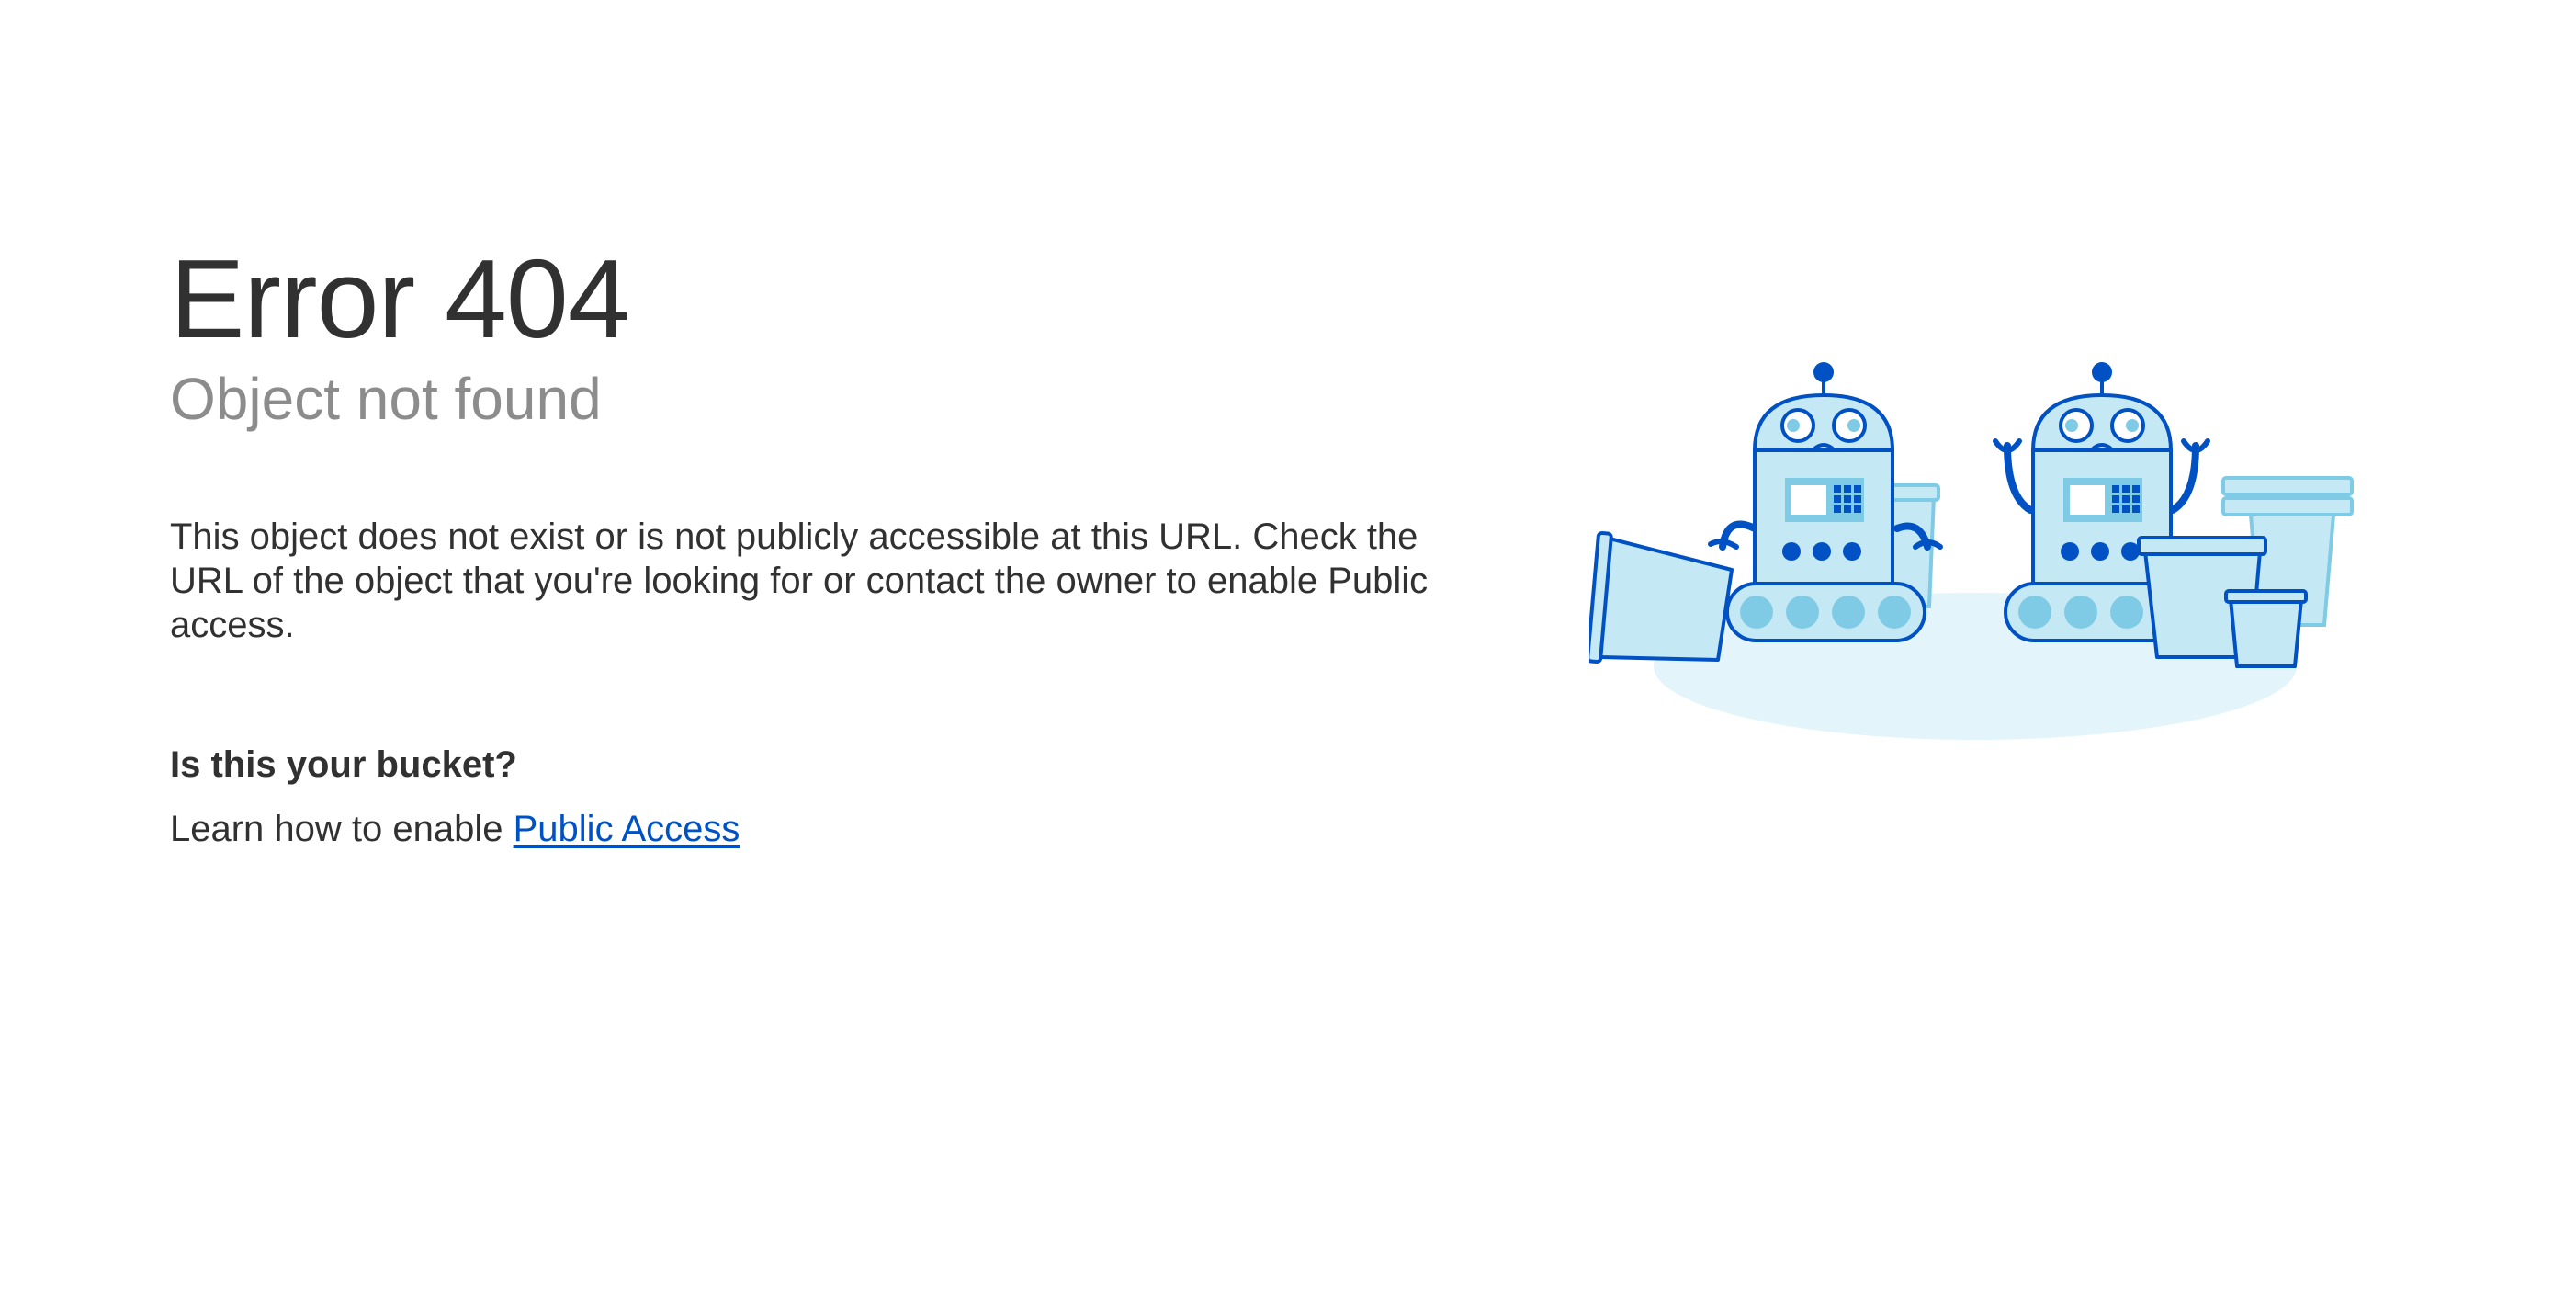  What do you see at coordinates (386, 399) in the screenshot?
I see `error-subtitle: Object not found` at bounding box center [386, 399].